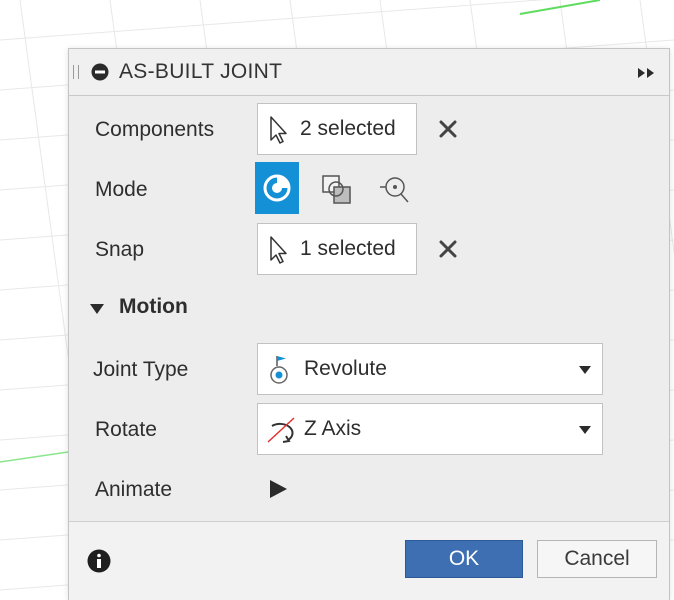  I want to click on components-selection-count: 2 selected, so click(348, 128).